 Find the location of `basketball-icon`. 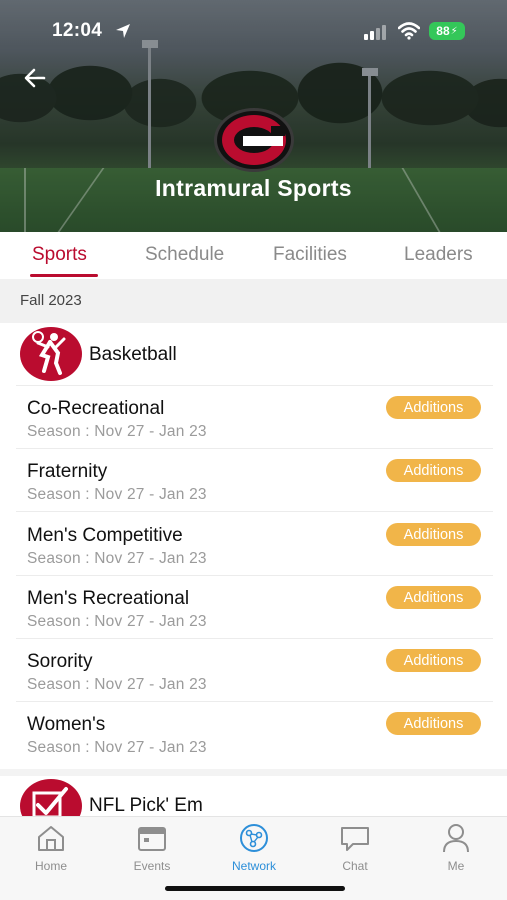

basketball-icon is located at coordinates (51, 354).